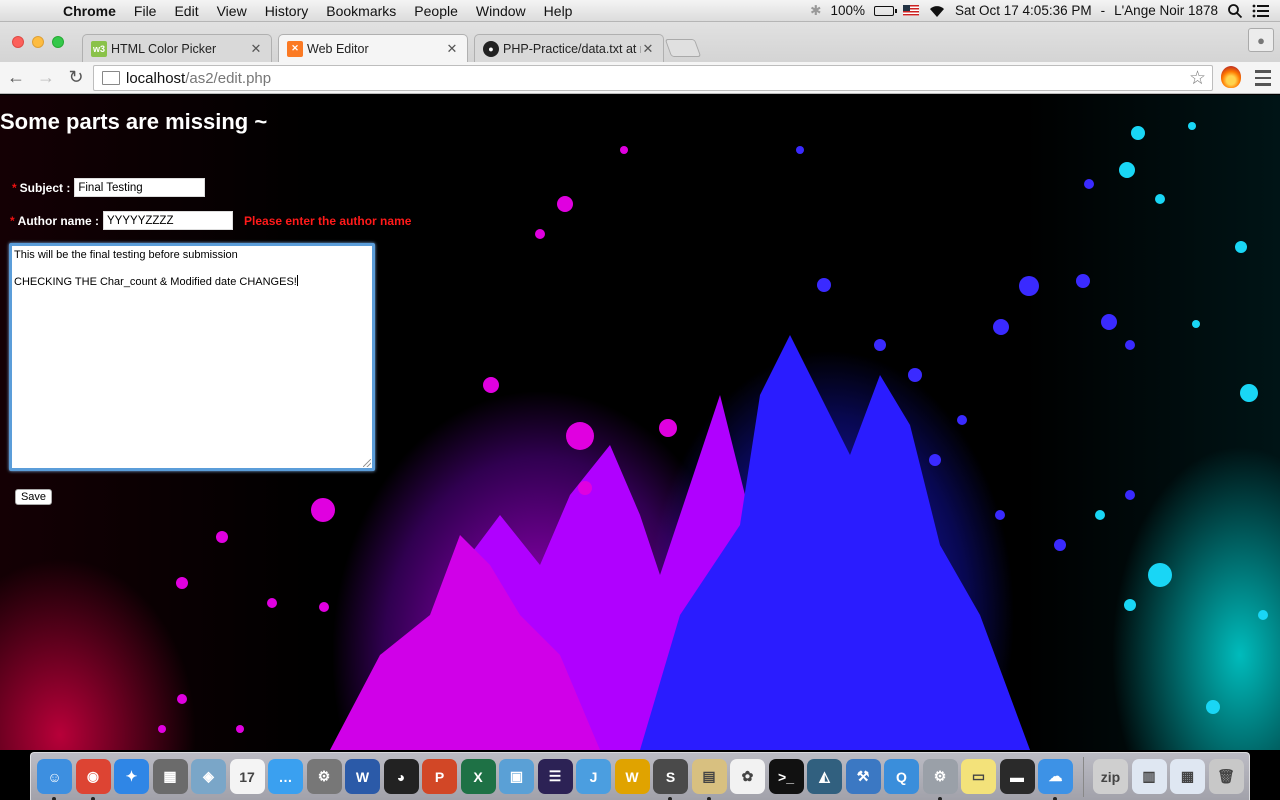 The width and height of the screenshot is (1280, 800). What do you see at coordinates (978, 776) in the screenshot?
I see `dock-stickies-icon: ▭` at bounding box center [978, 776].